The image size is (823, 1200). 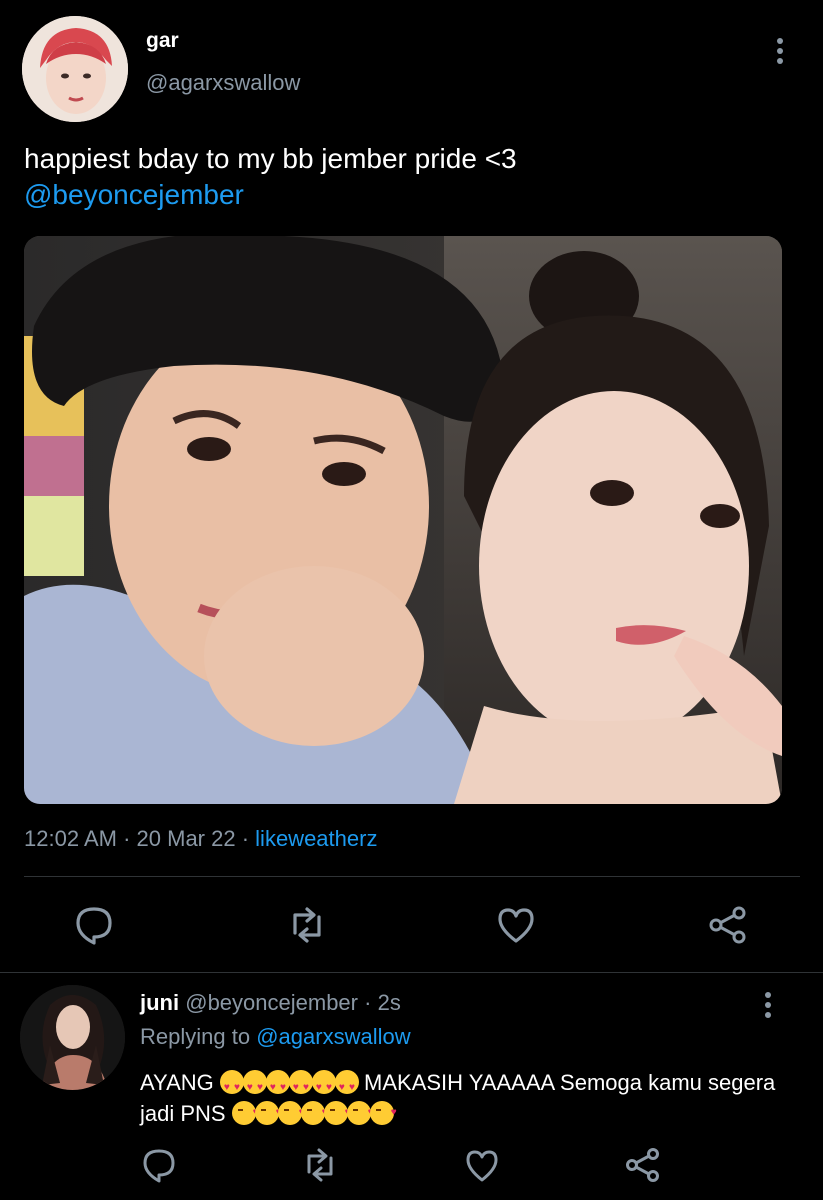 What do you see at coordinates (75, 69) in the screenshot?
I see `author-avatar` at bounding box center [75, 69].